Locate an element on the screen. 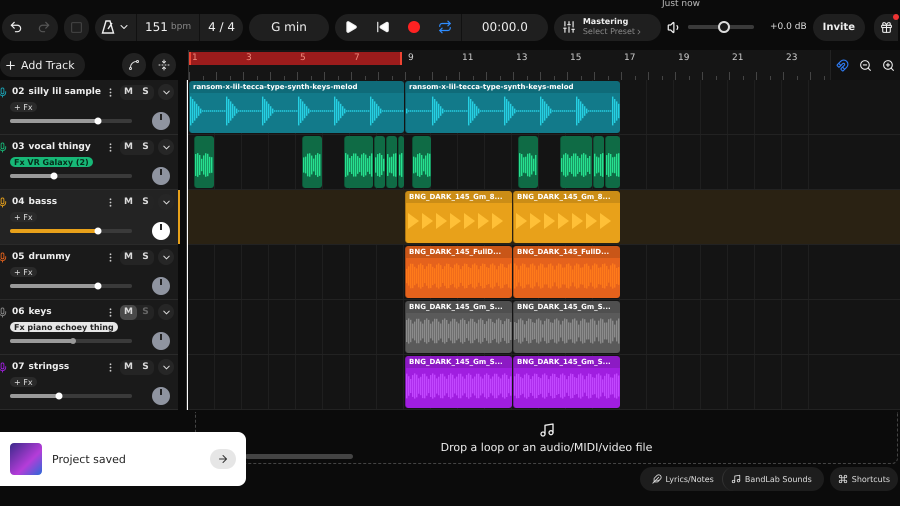  redo-icon is located at coordinates (44, 27).